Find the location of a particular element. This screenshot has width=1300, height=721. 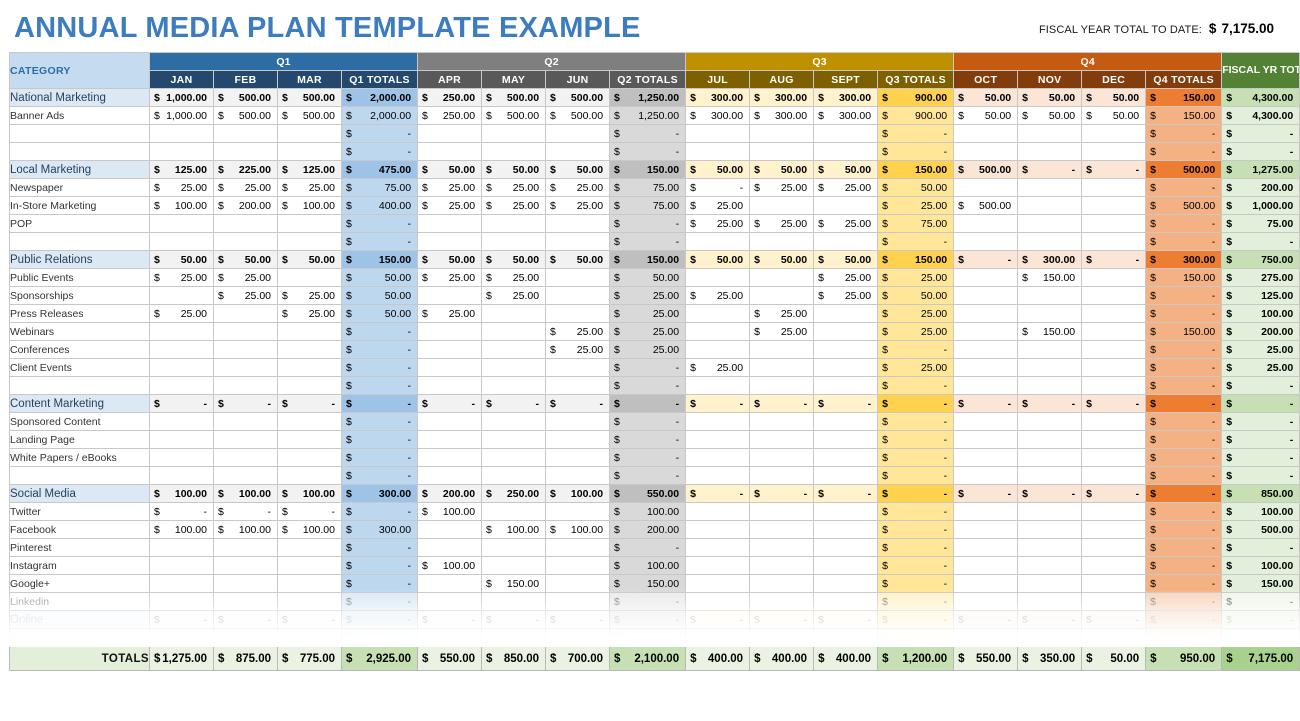

cell-q1-total: $50.00 is located at coordinates (379, 313).